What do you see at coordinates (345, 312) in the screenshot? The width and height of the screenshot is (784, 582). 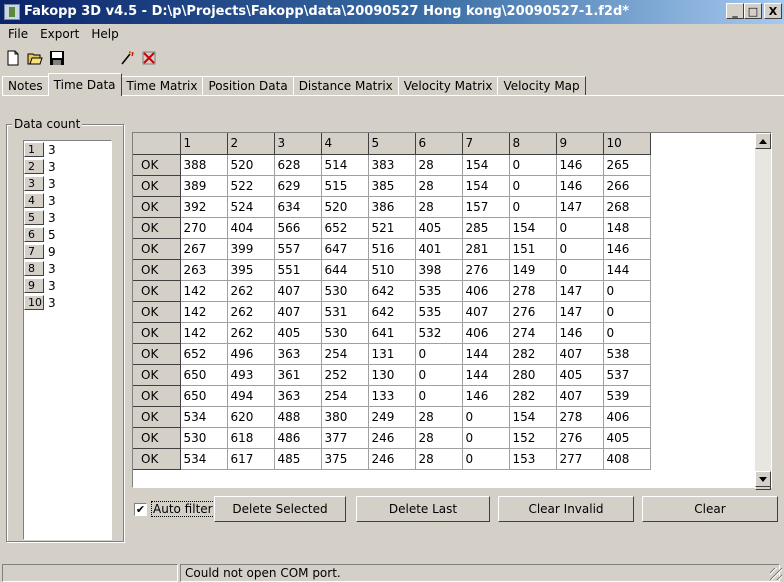 I see `grid-cell: 531` at bounding box center [345, 312].